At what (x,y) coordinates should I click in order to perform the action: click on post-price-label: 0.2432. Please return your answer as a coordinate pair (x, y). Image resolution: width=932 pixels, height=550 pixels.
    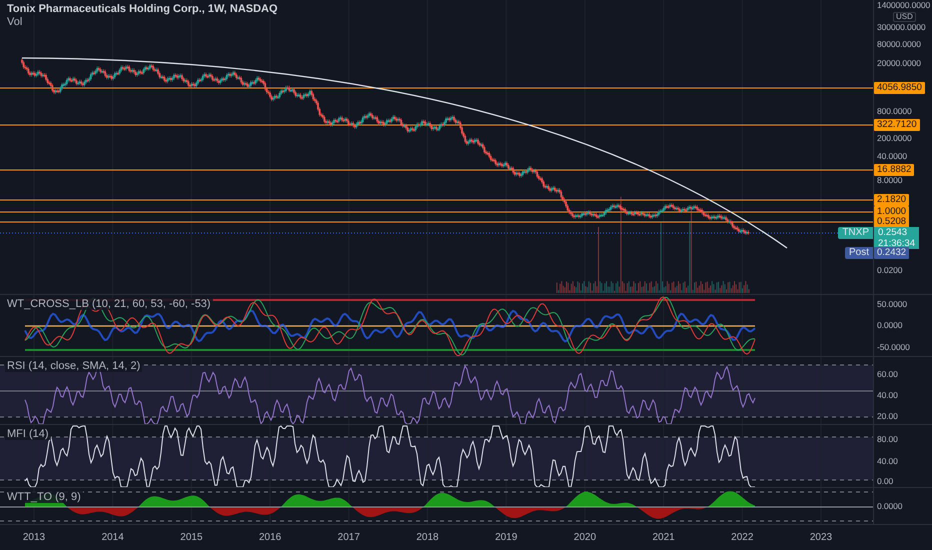
    Looking at the image, I should click on (892, 253).